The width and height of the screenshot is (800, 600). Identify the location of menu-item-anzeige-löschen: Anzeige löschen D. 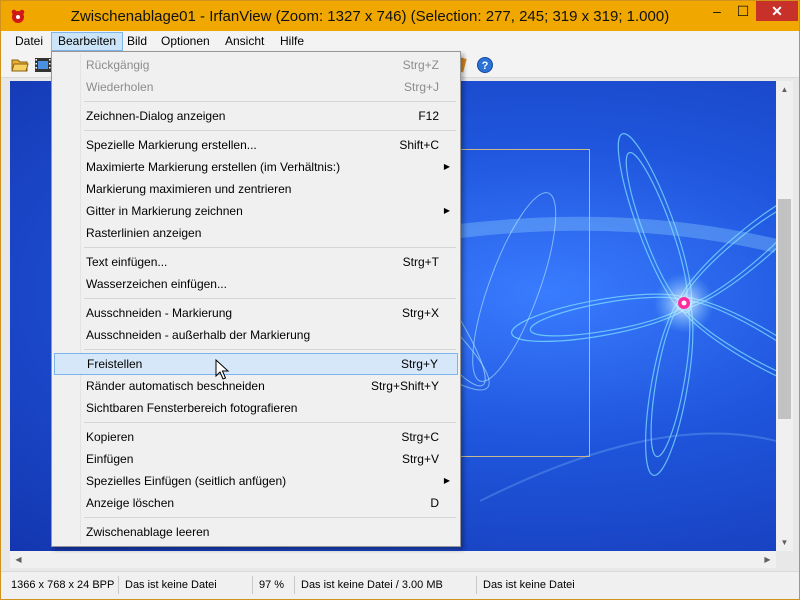
(256, 503).